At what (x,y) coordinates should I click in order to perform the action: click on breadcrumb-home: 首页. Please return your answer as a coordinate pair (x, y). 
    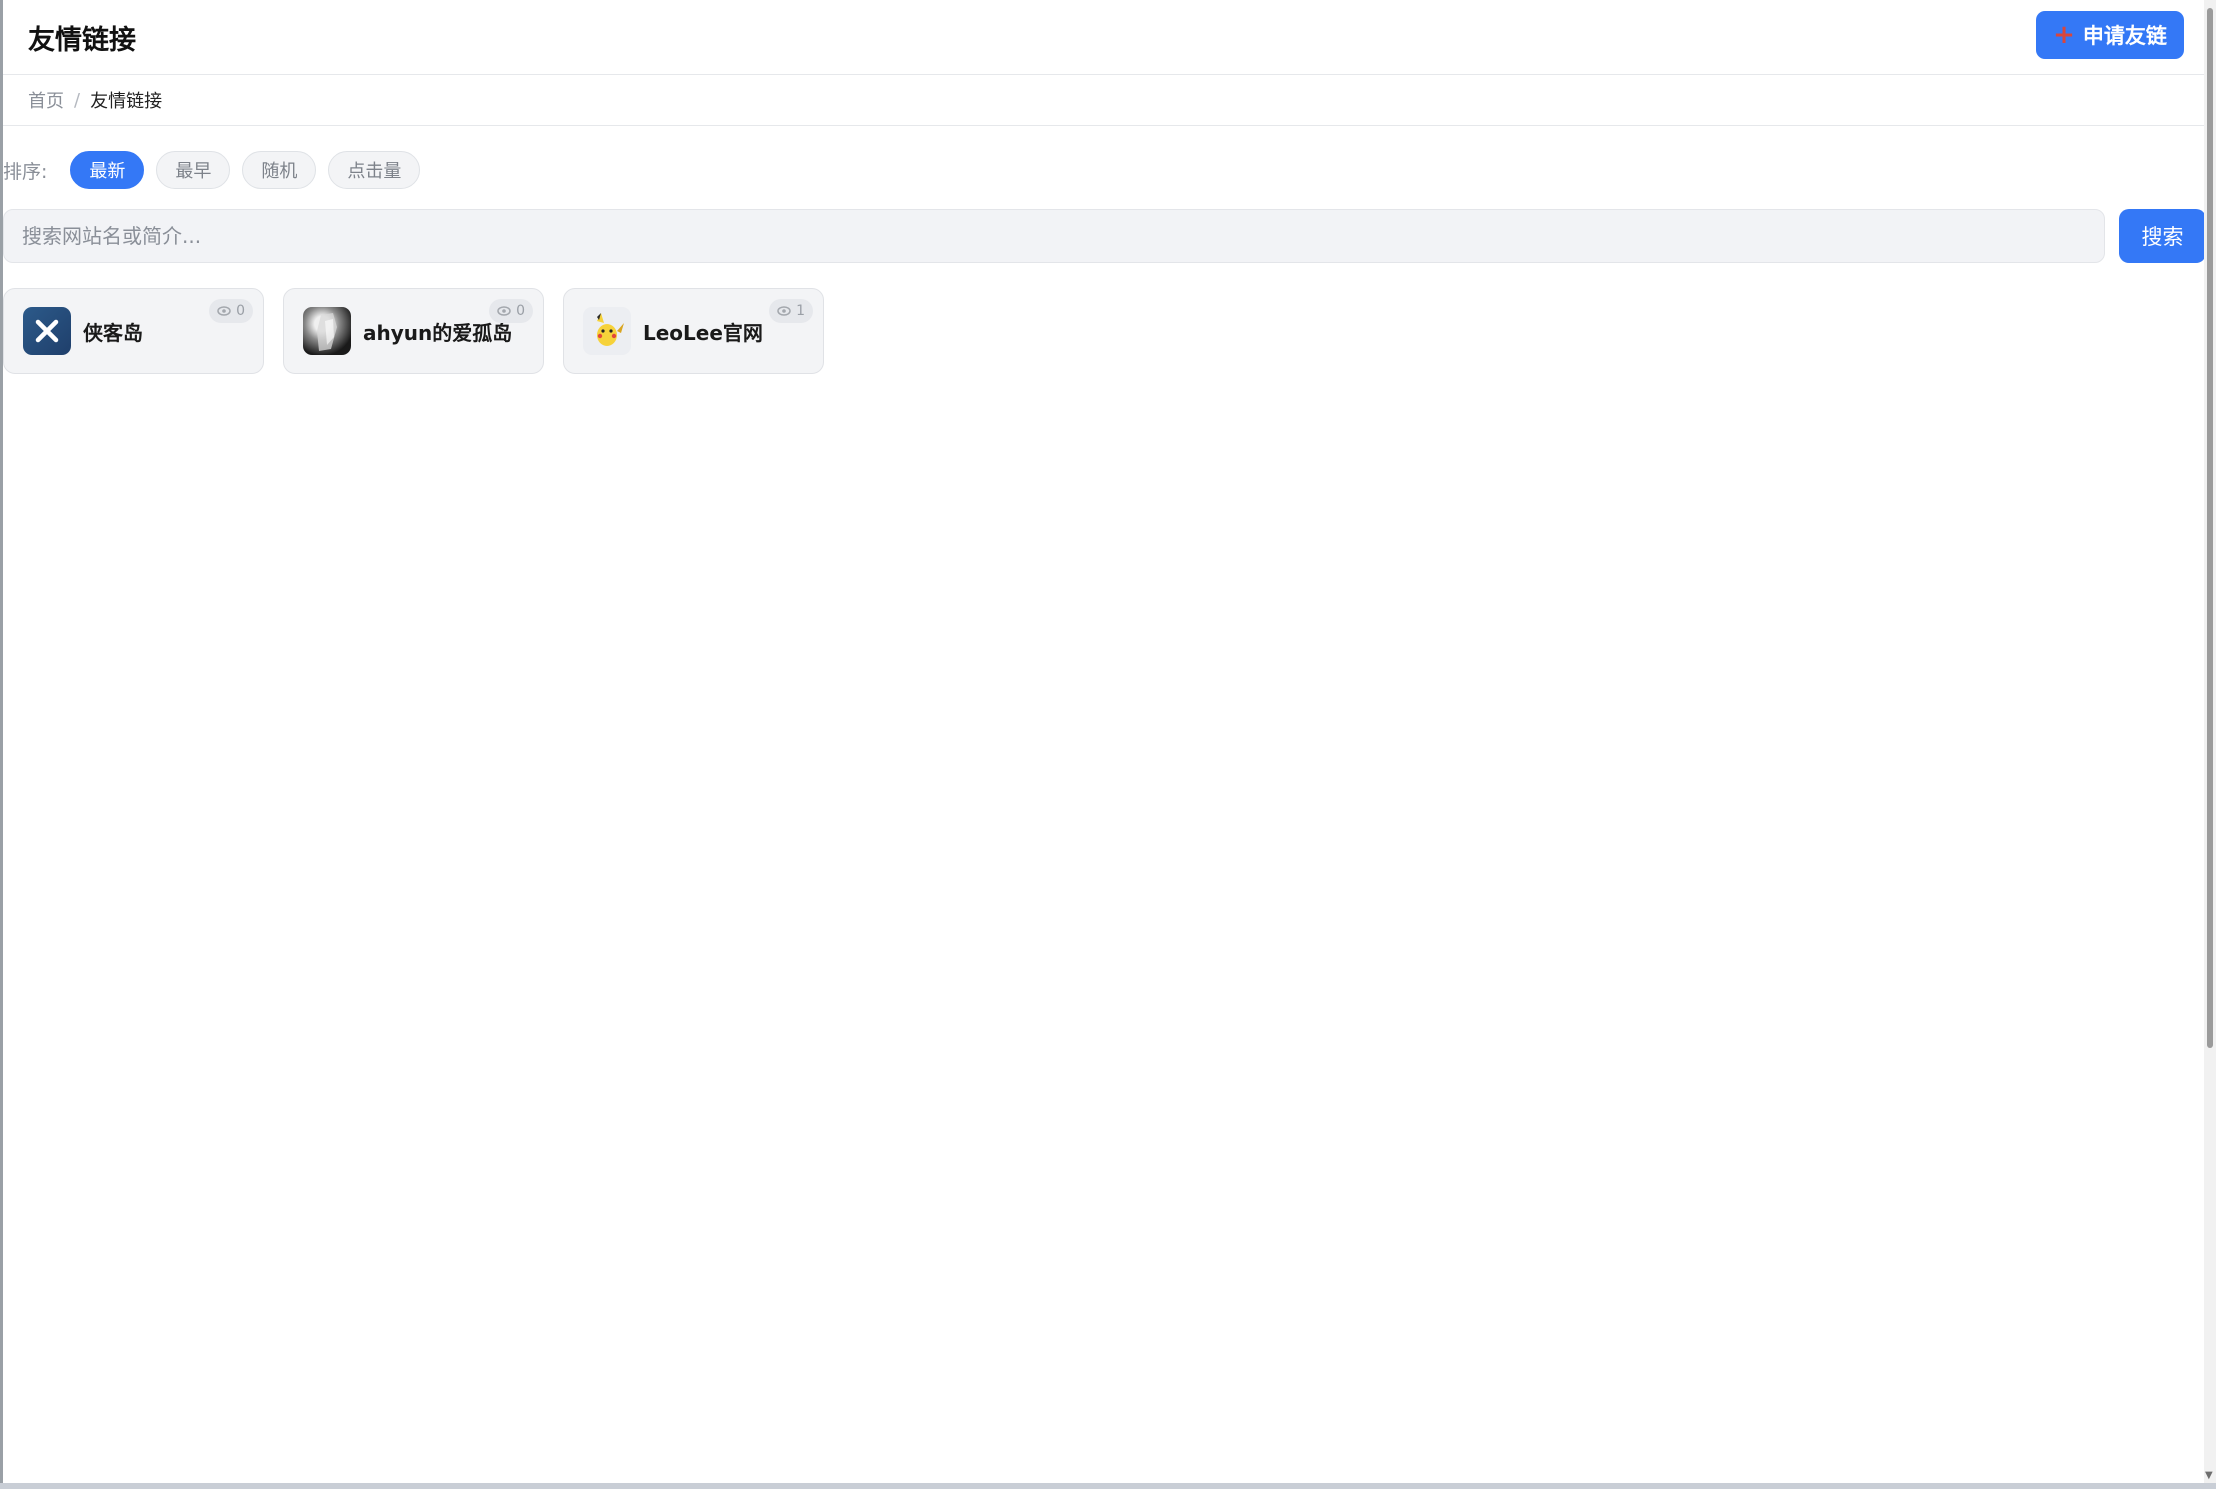
    Looking at the image, I should click on (46, 100).